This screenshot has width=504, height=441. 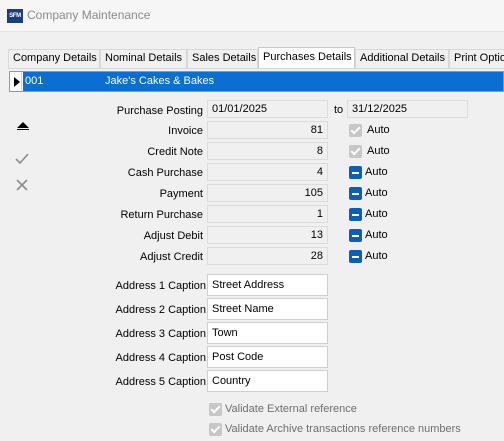 I want to click on return-purchase-auto-label: Auto, so click(x=376, y=214).